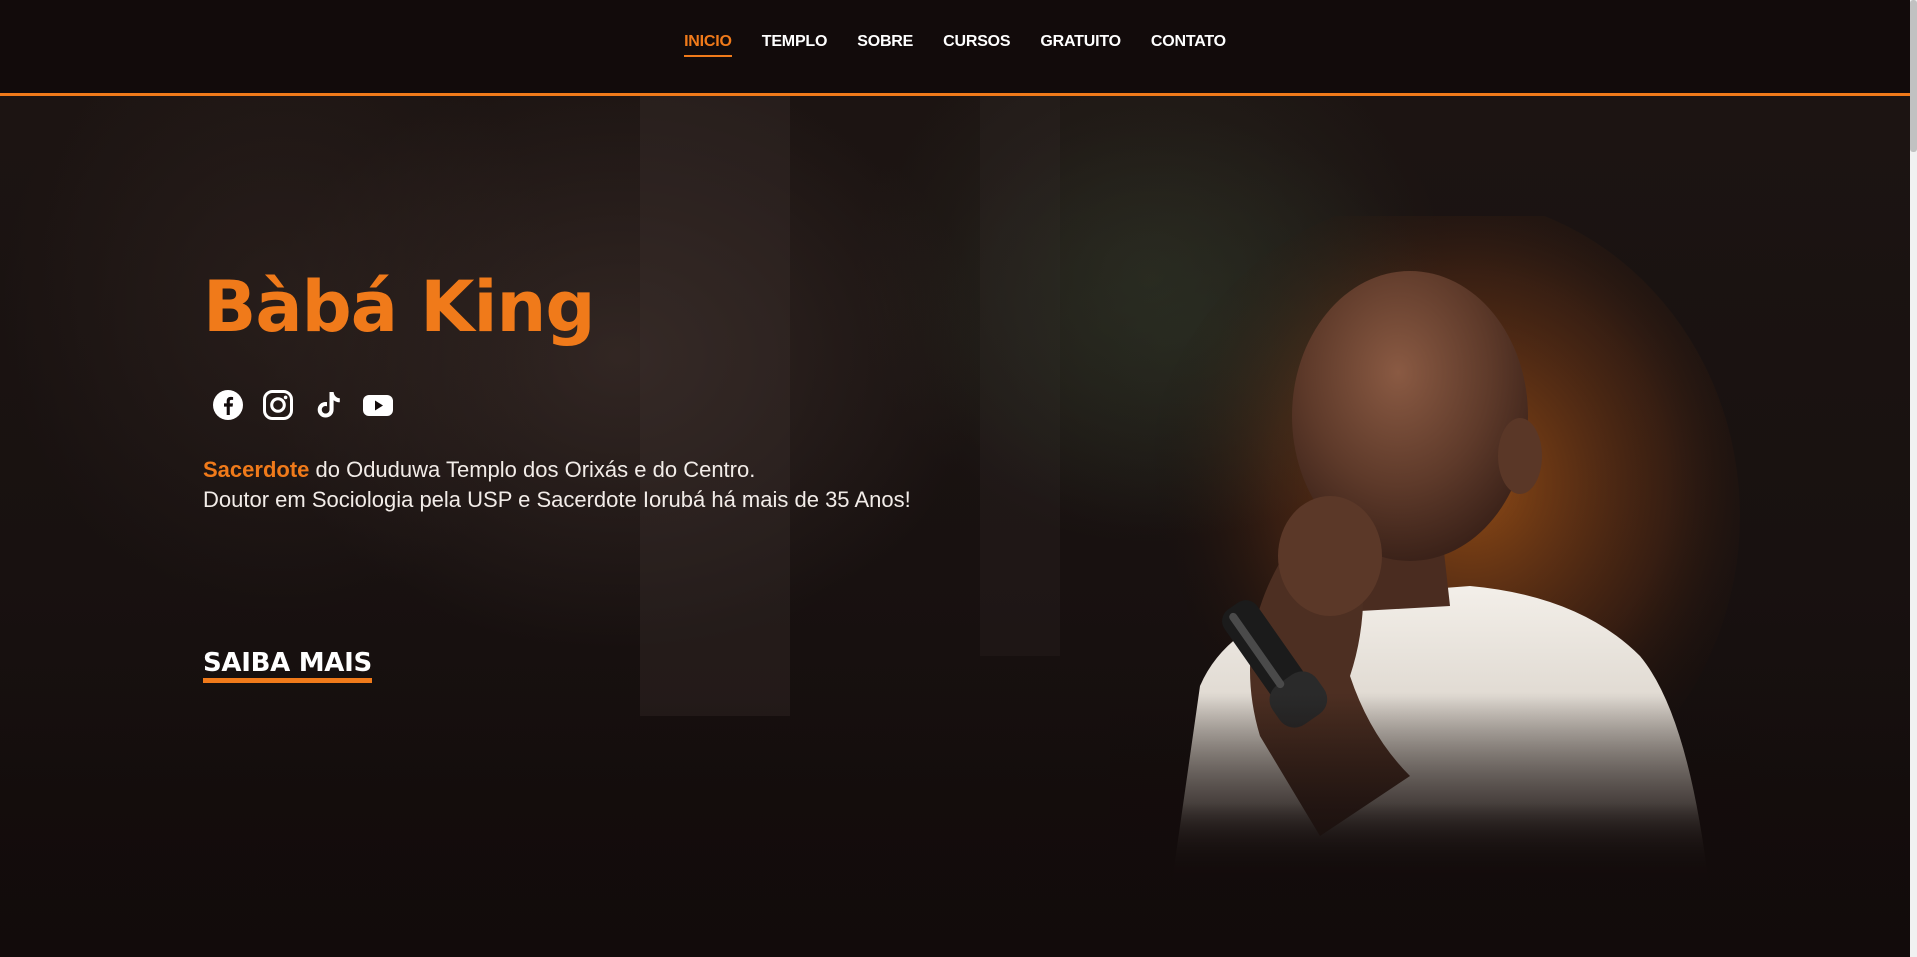 The height and width of the screenshot is (957, 1917). Describe the element at coordinates (708, 45) in the screenshot. I see `nav-item-inicio: INICIO` at that location.